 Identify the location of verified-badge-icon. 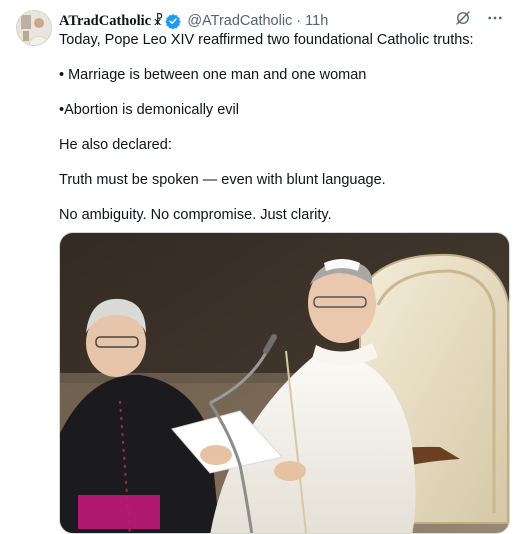
(173, 21).